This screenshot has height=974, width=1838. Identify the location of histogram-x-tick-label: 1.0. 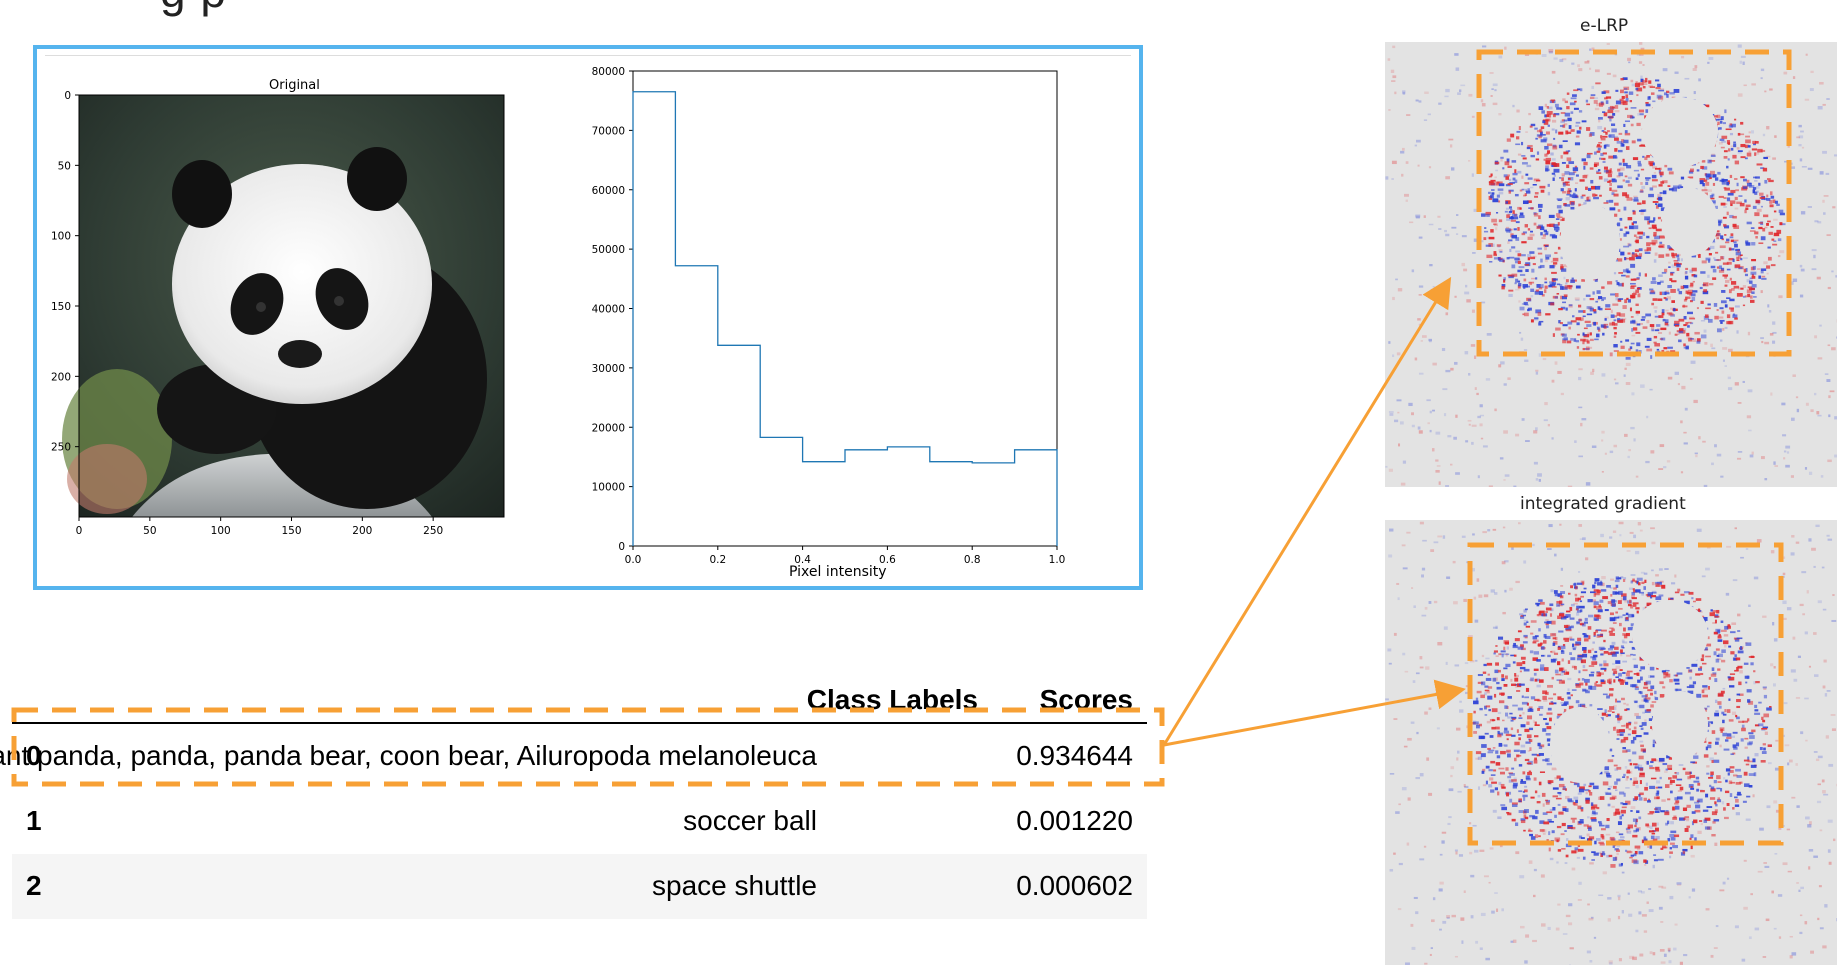
(1057, 560).